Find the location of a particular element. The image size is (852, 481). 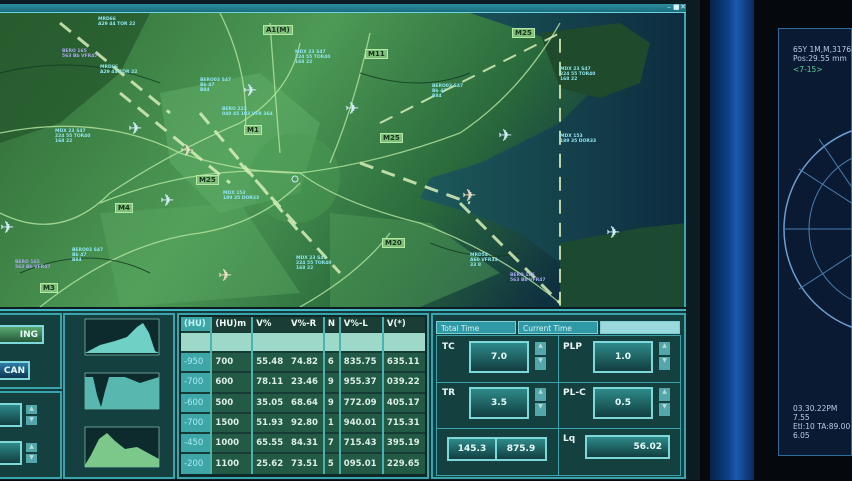

value-left: 145.3 is located at coordinates (472, 449).